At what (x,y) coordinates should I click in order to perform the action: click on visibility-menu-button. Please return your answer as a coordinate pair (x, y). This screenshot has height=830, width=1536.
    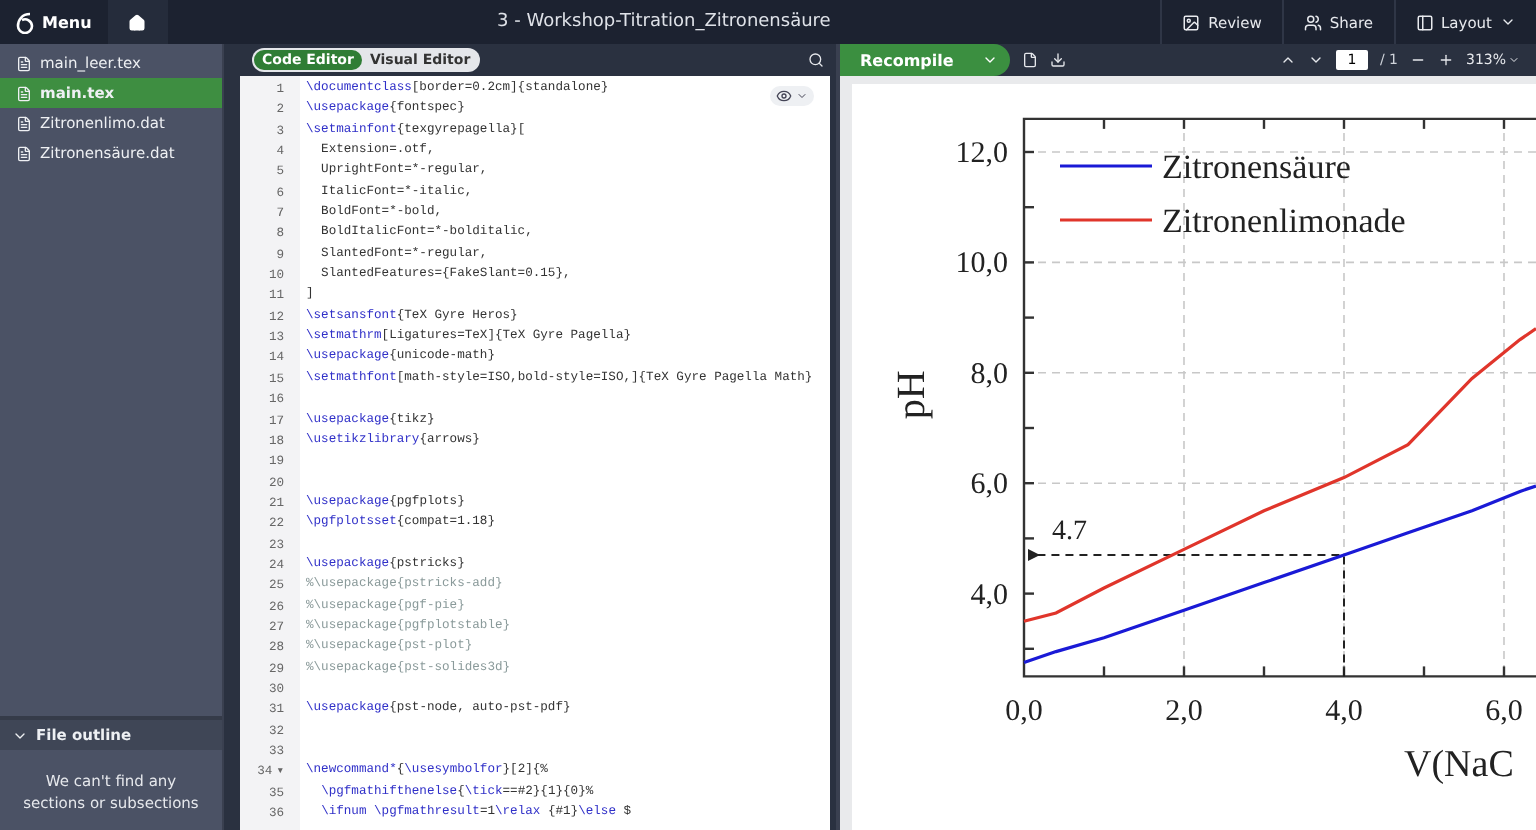
    Looking at the image, I should click on (792, 96).